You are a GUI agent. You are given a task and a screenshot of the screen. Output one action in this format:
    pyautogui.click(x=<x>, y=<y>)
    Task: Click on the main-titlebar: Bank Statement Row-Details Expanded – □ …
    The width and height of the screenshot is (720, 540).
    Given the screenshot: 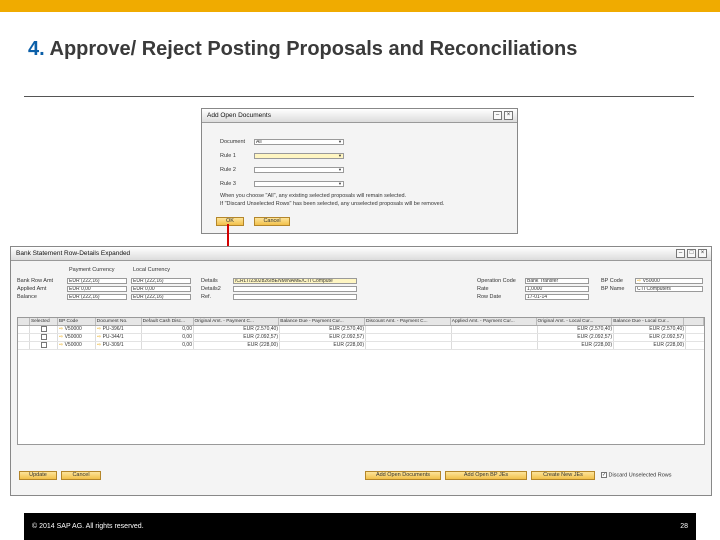 What is the action you would take?
    pyautogui.click(x=361, y=254)
    